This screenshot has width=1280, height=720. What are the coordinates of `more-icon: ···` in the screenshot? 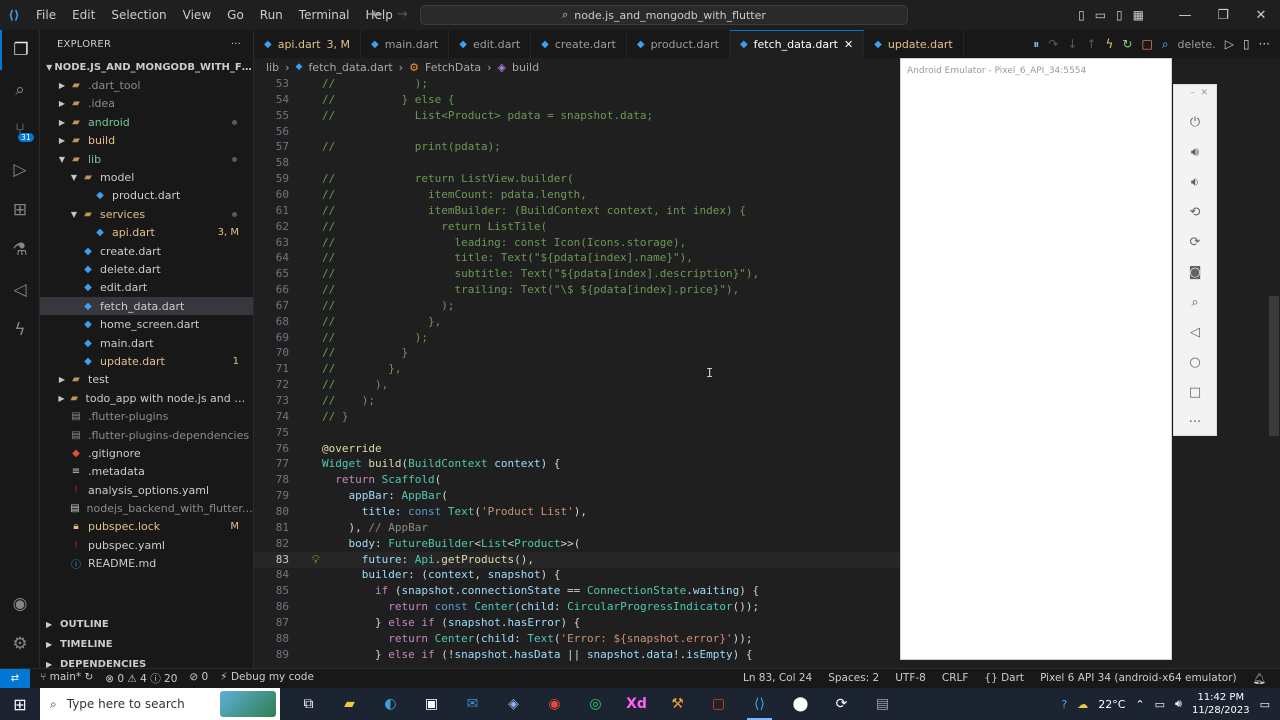 It's located at (1195, 422).